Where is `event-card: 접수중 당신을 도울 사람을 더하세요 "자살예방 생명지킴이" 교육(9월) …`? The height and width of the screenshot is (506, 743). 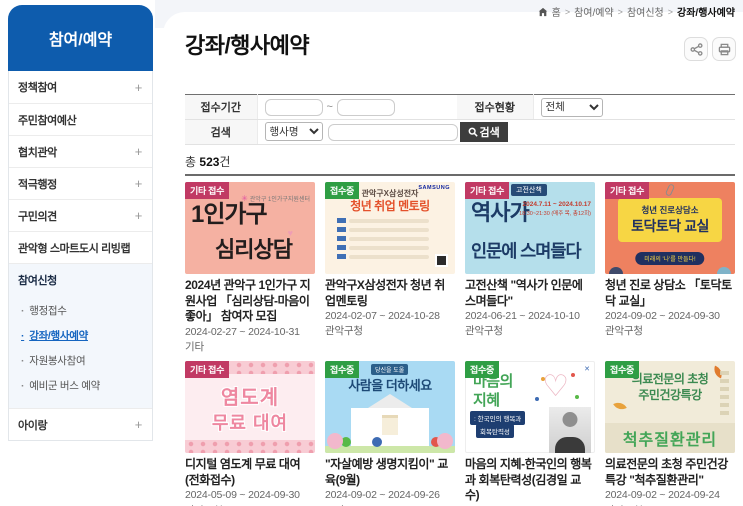
event-card: 접수중 당신을 도울 사람을 더하세요 "자살예방 생명지킴이" 교육(9월) … is located at coordinates (390, 433).